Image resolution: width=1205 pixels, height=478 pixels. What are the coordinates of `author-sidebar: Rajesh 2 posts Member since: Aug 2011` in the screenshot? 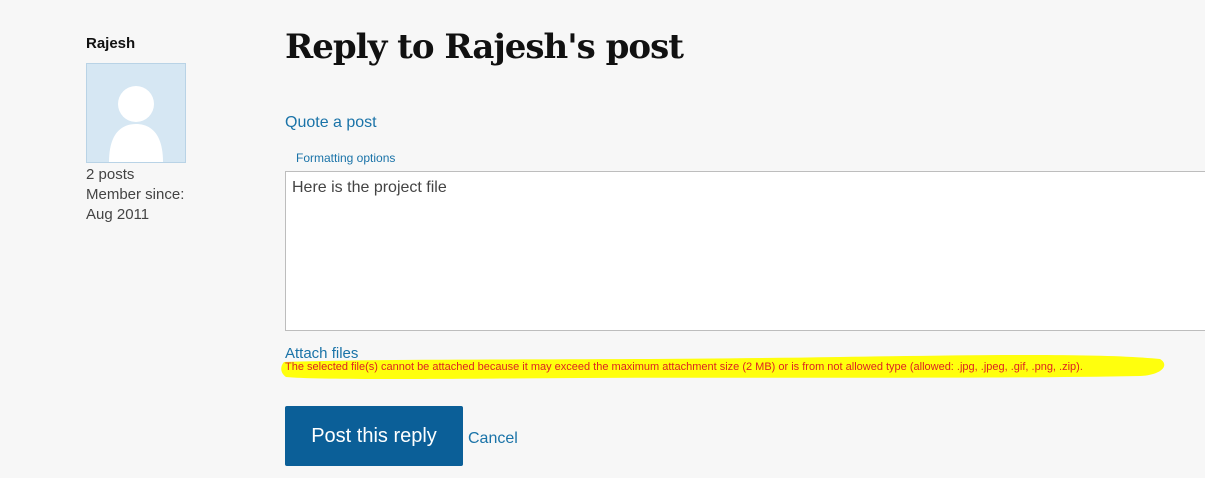 It's located at (161, 129).